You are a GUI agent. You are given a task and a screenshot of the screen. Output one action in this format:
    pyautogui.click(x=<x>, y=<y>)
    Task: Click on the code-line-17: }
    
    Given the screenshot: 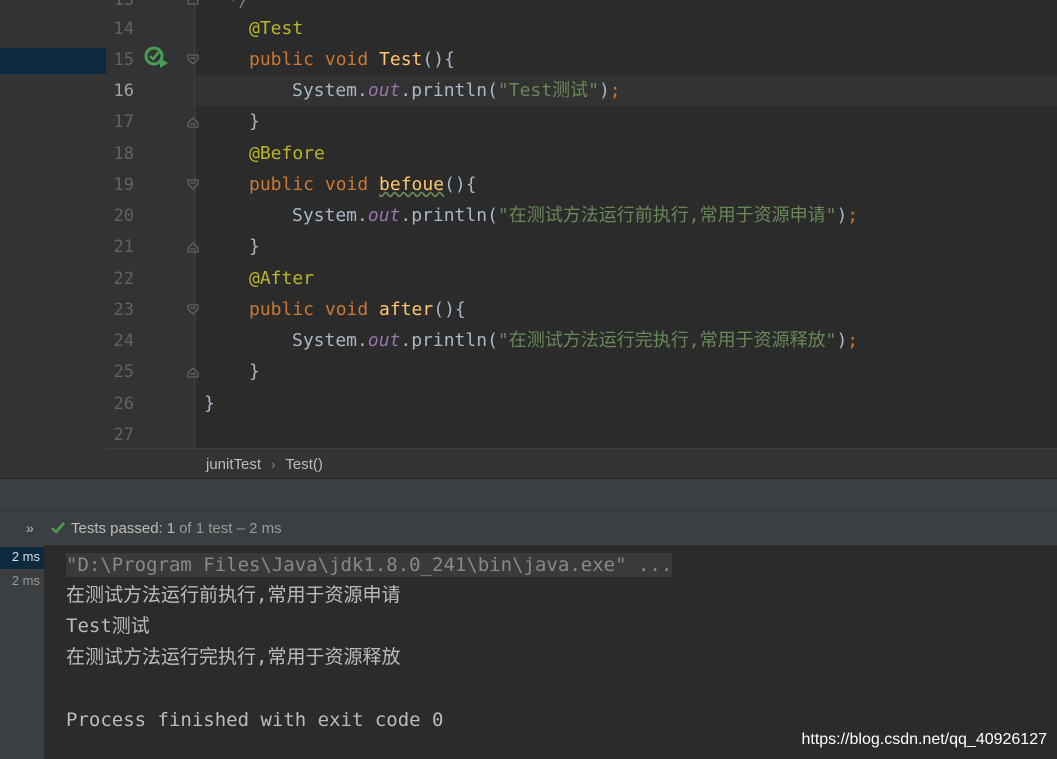 What is the action you would take?
    pyautogui.click(x=254, y=122)
    